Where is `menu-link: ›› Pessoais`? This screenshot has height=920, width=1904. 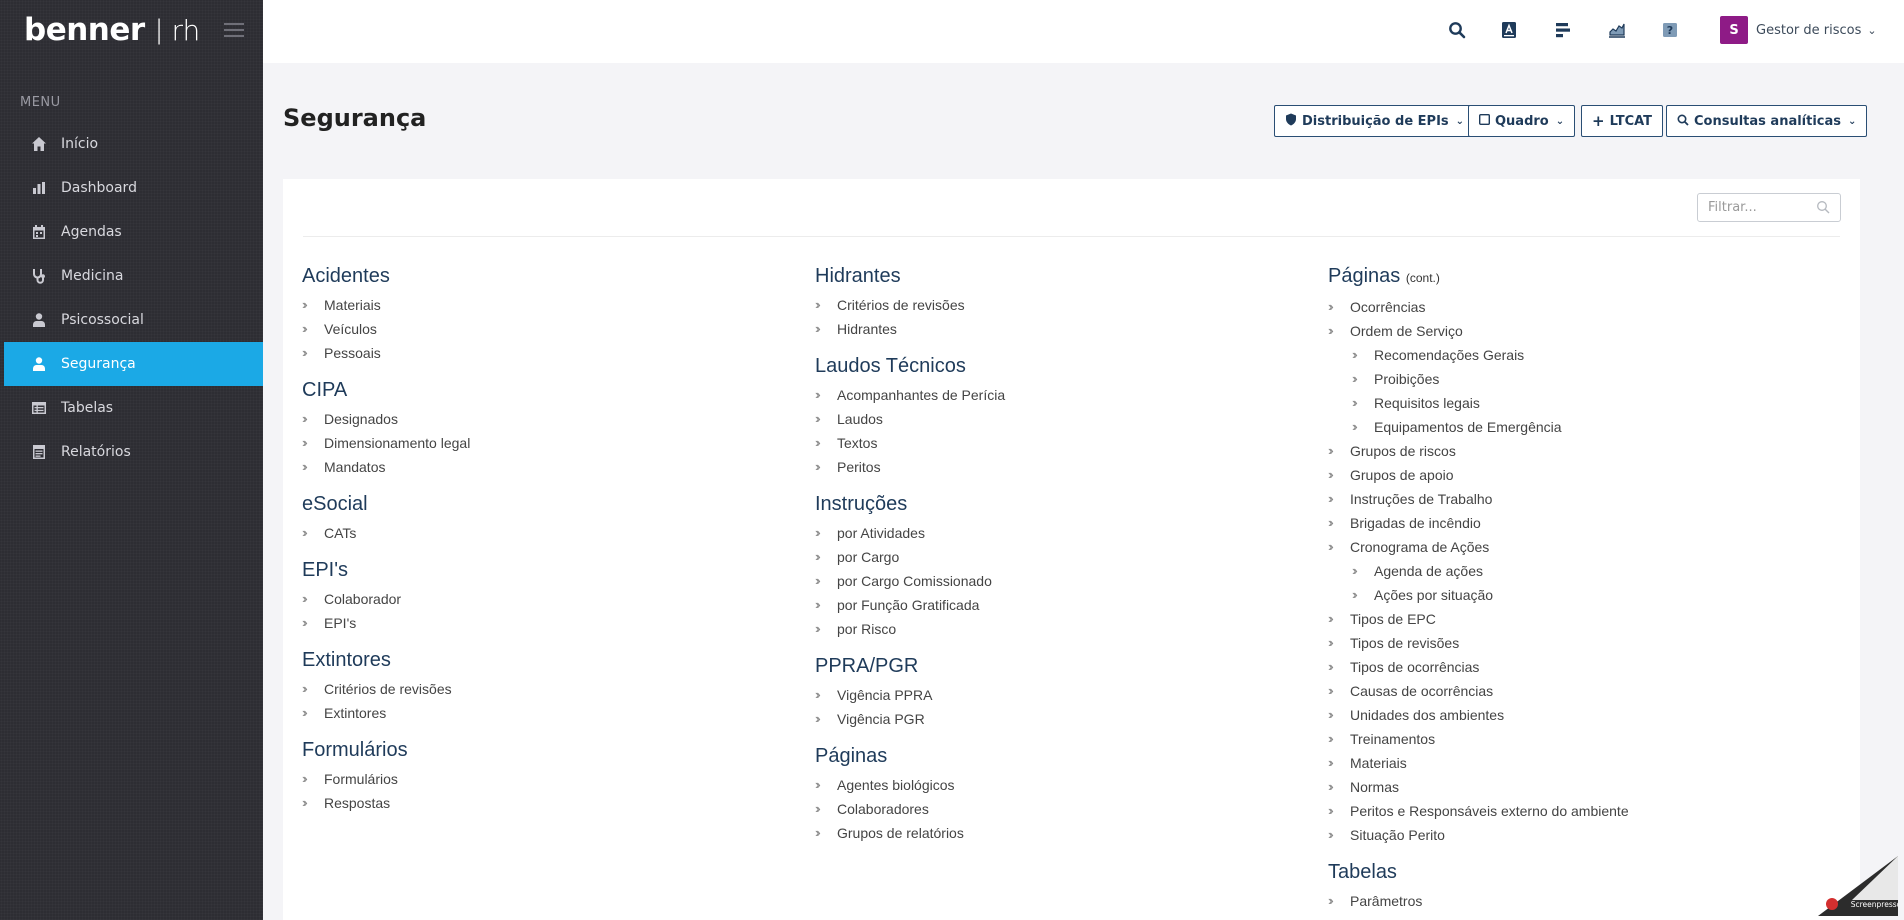
menu-link: ›› Pessoais is located at coordinates (552, 353).